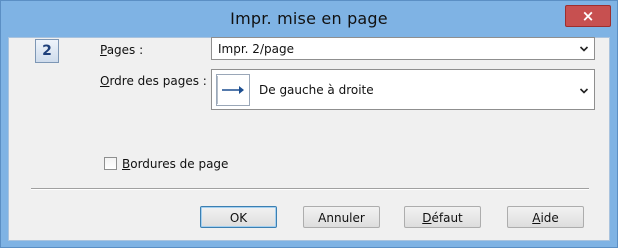 The height and width of the screenshot is (248, 618). I want to click on window-title: Impr. mise en page, so click(309, 18).